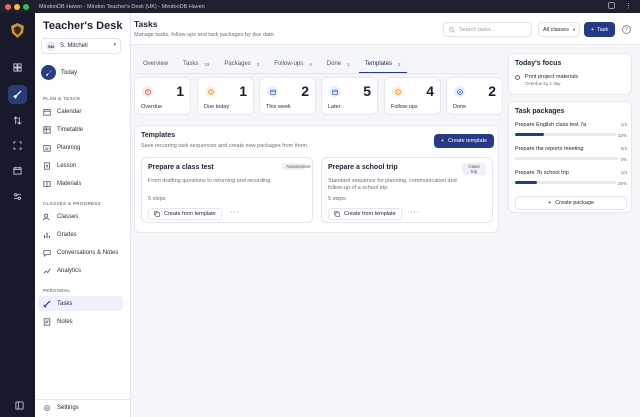 The image size is (640, 417). I want to click on sidebar-item-classes: Classes, so click(80, 216).